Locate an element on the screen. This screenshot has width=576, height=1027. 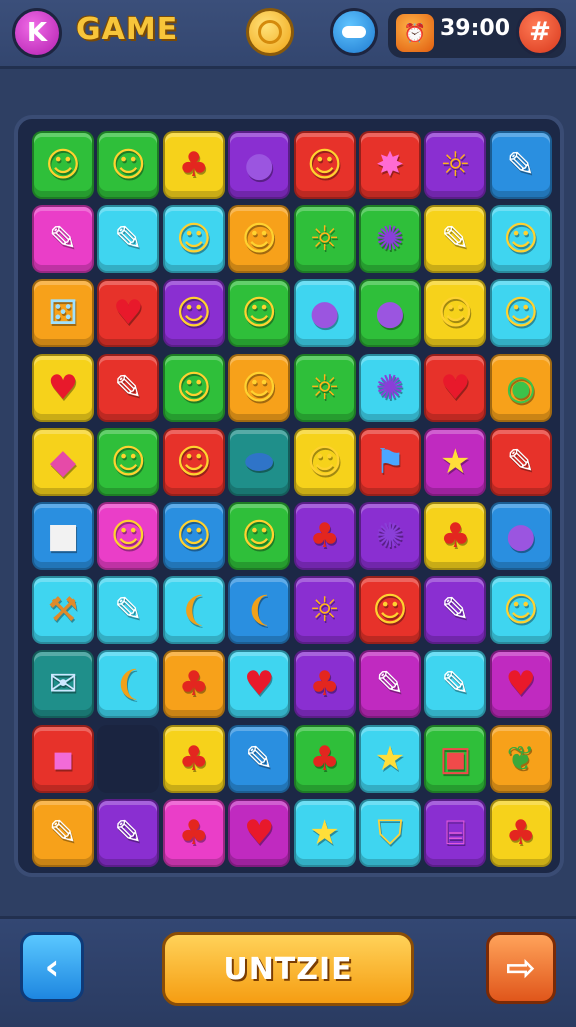
coin-icon is located at coordinates (270, 32).